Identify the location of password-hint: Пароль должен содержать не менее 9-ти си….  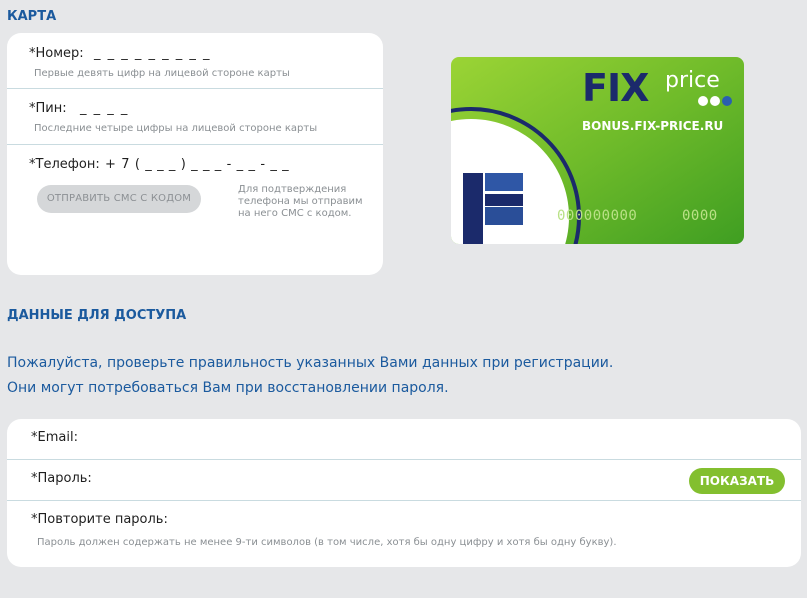
(327, 542).